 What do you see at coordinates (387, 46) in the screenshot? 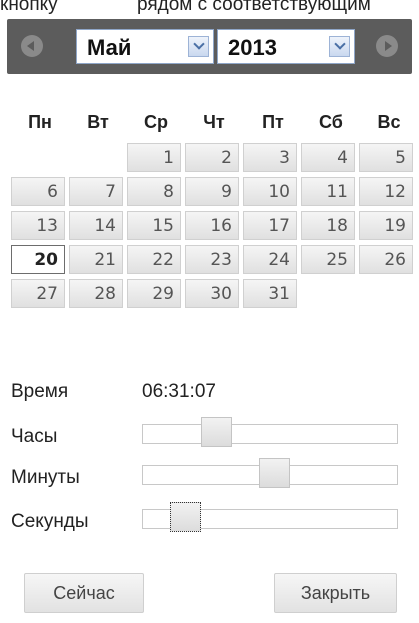
I see `chevron-right-icon` at bounding box center [387, 46].